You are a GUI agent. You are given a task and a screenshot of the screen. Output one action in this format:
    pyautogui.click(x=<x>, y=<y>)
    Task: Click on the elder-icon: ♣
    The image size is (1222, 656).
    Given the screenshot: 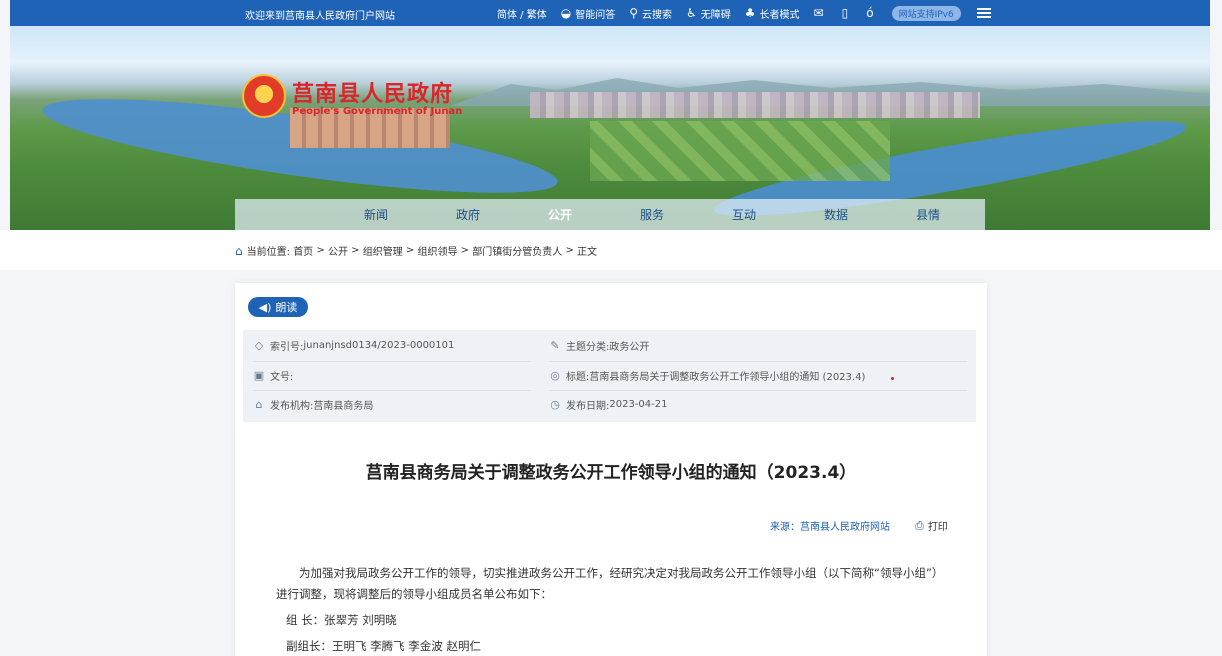 What is the action you would take?
    pyautogui.click(x=750, y=13)
    